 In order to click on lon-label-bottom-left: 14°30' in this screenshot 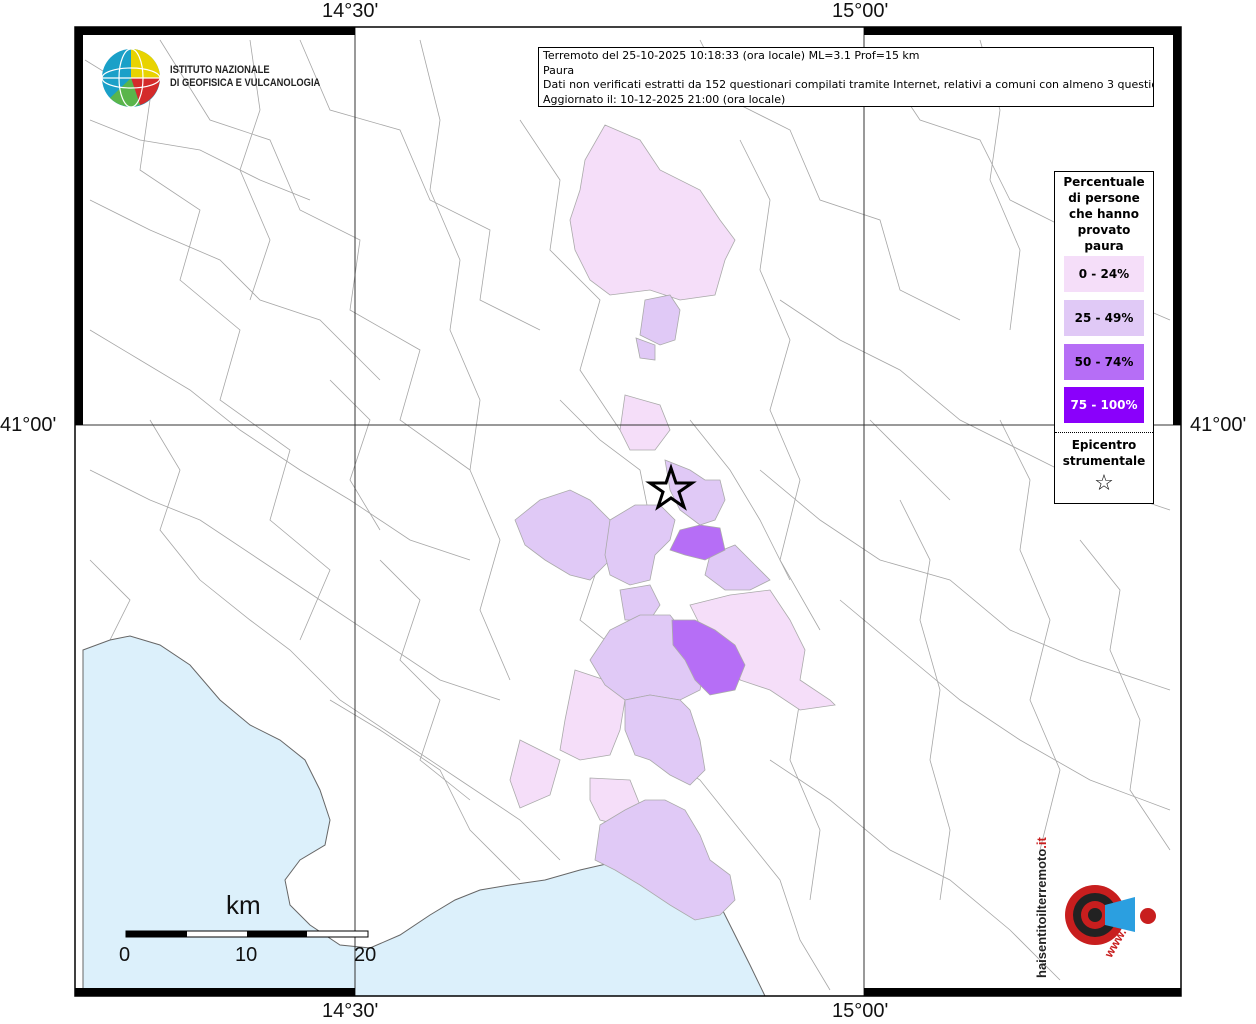, I will do `click(350, 1011)`.